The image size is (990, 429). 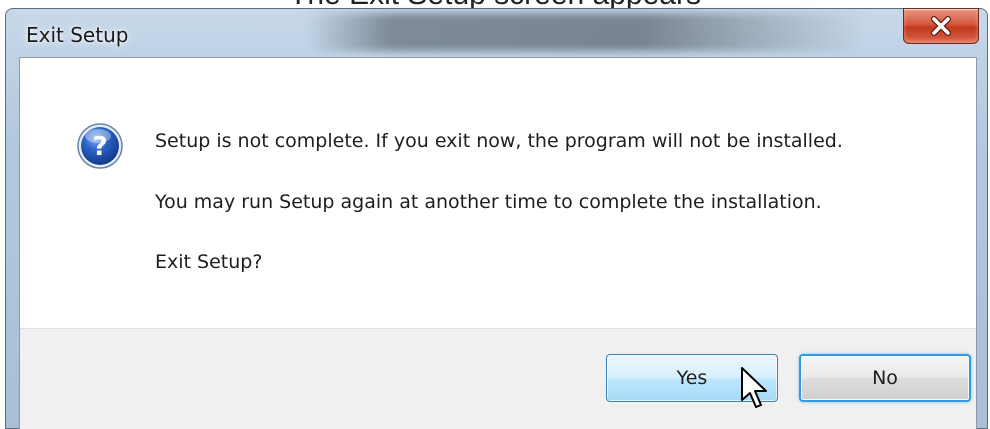 I want to click on title-bar: Exit Setup, so click(x=496, y=32).